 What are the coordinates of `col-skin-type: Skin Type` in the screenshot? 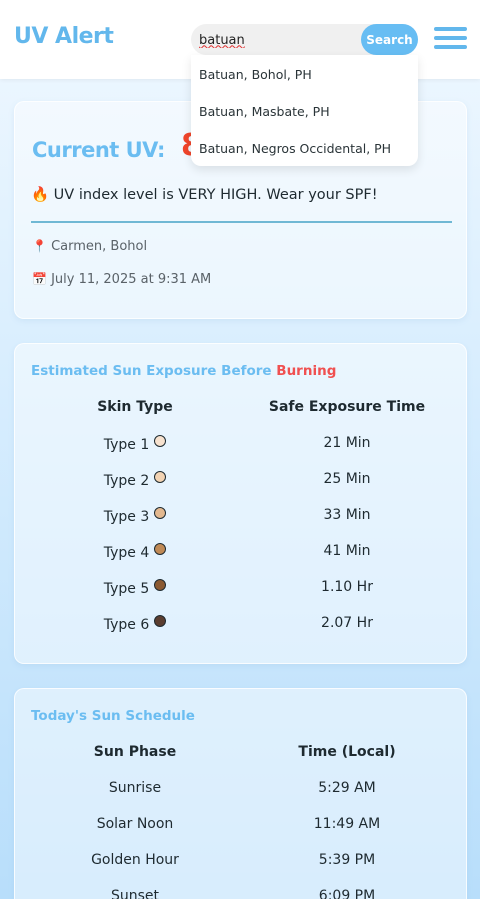 It's located at (135, 407).